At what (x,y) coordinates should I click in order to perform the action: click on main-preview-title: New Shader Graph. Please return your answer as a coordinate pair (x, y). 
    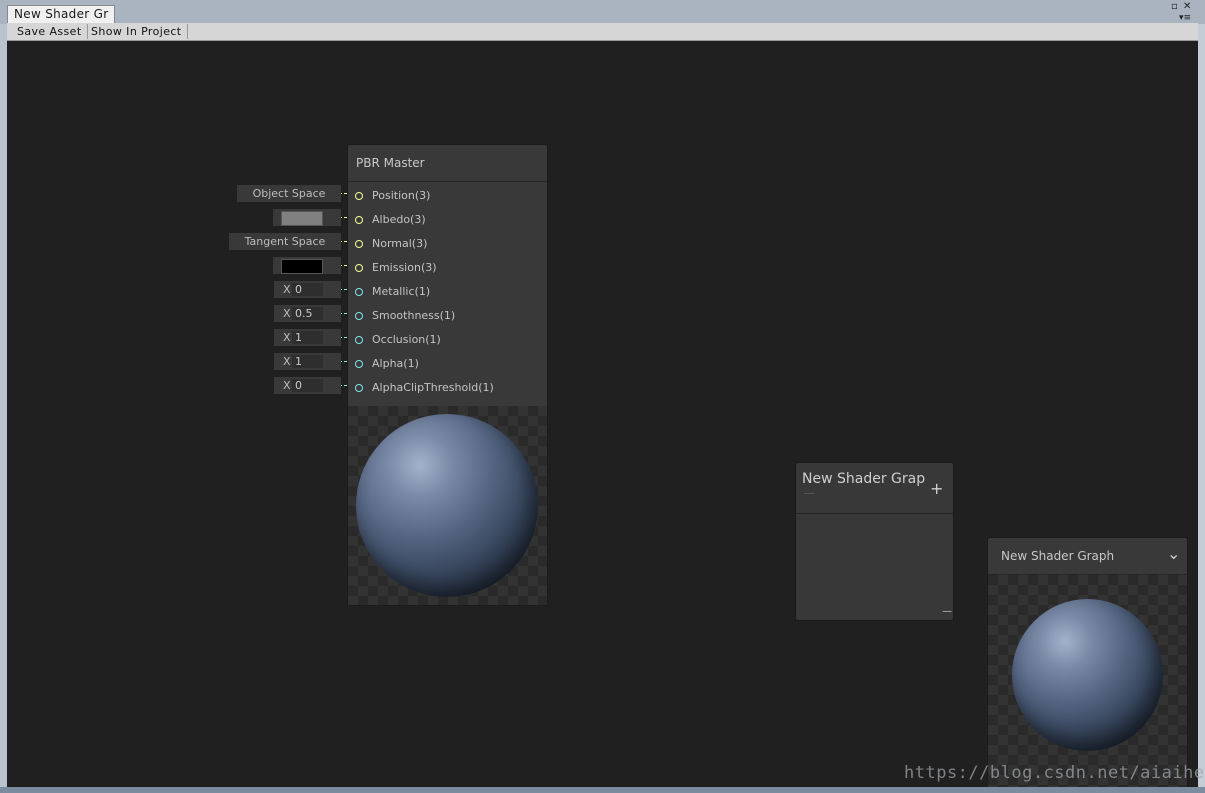
    Looking at the image, I should click on (1058, 556).